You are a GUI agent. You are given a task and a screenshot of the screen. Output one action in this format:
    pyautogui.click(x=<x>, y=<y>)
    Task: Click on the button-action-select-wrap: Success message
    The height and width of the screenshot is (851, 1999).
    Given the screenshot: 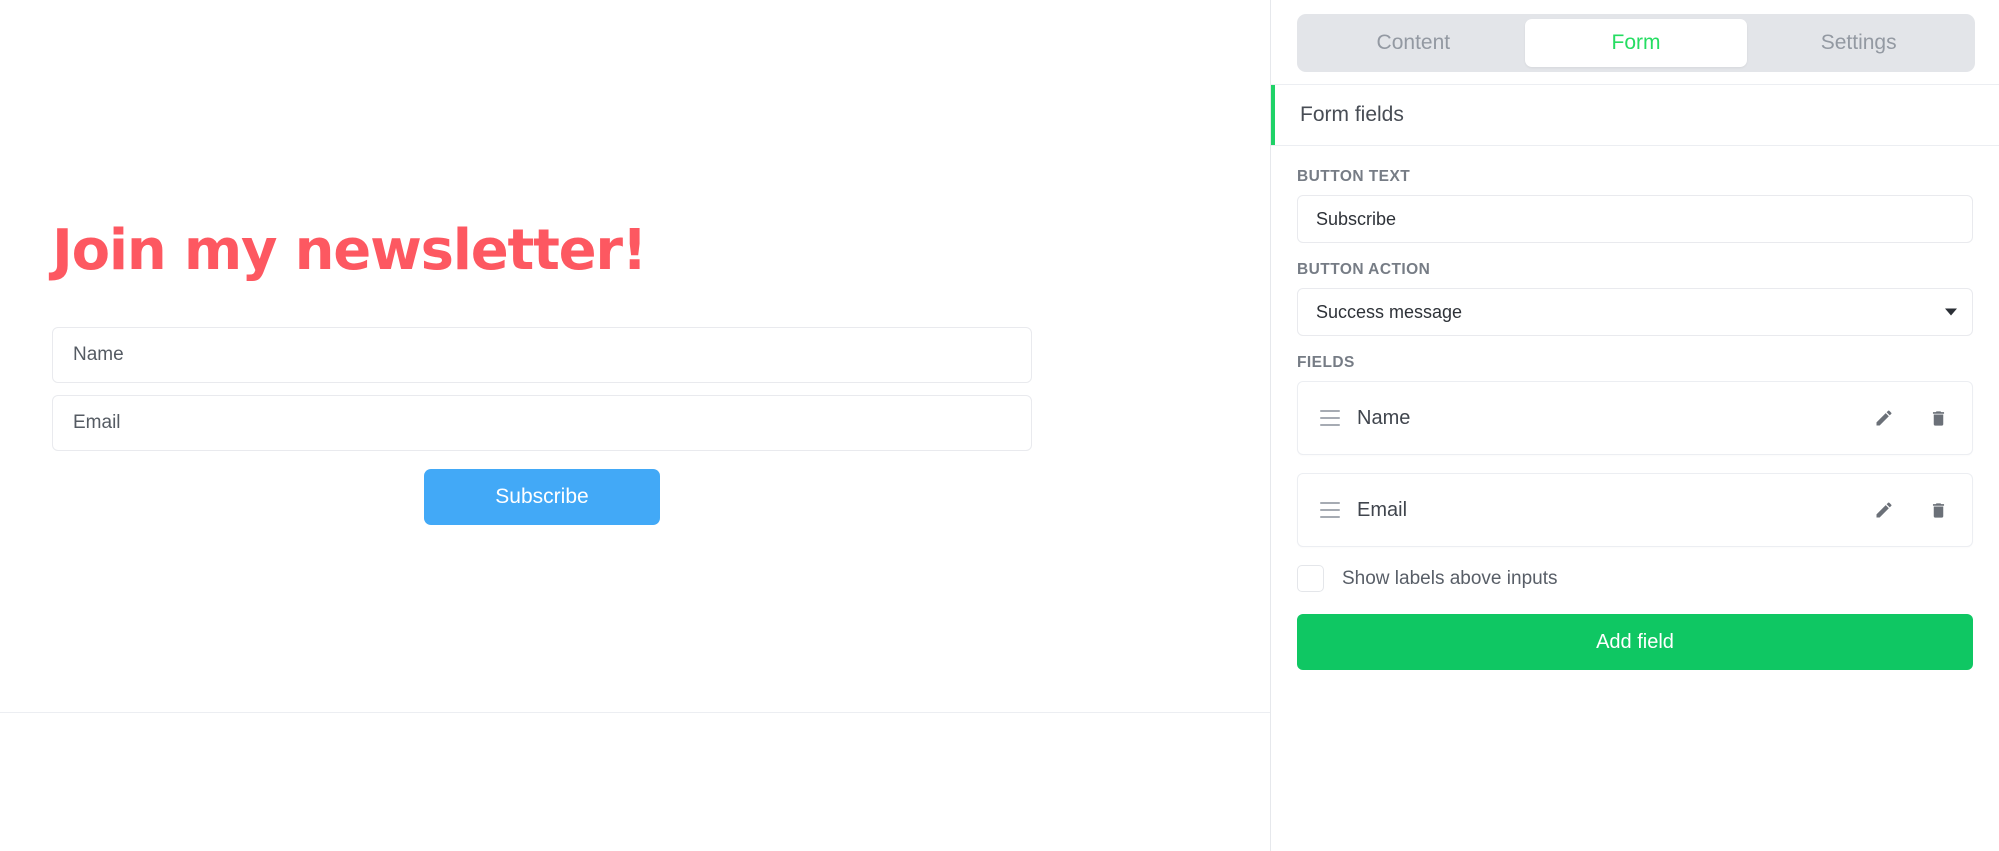 What is the action you would take?
    pyautogui.click(x=1635, y=312)
    